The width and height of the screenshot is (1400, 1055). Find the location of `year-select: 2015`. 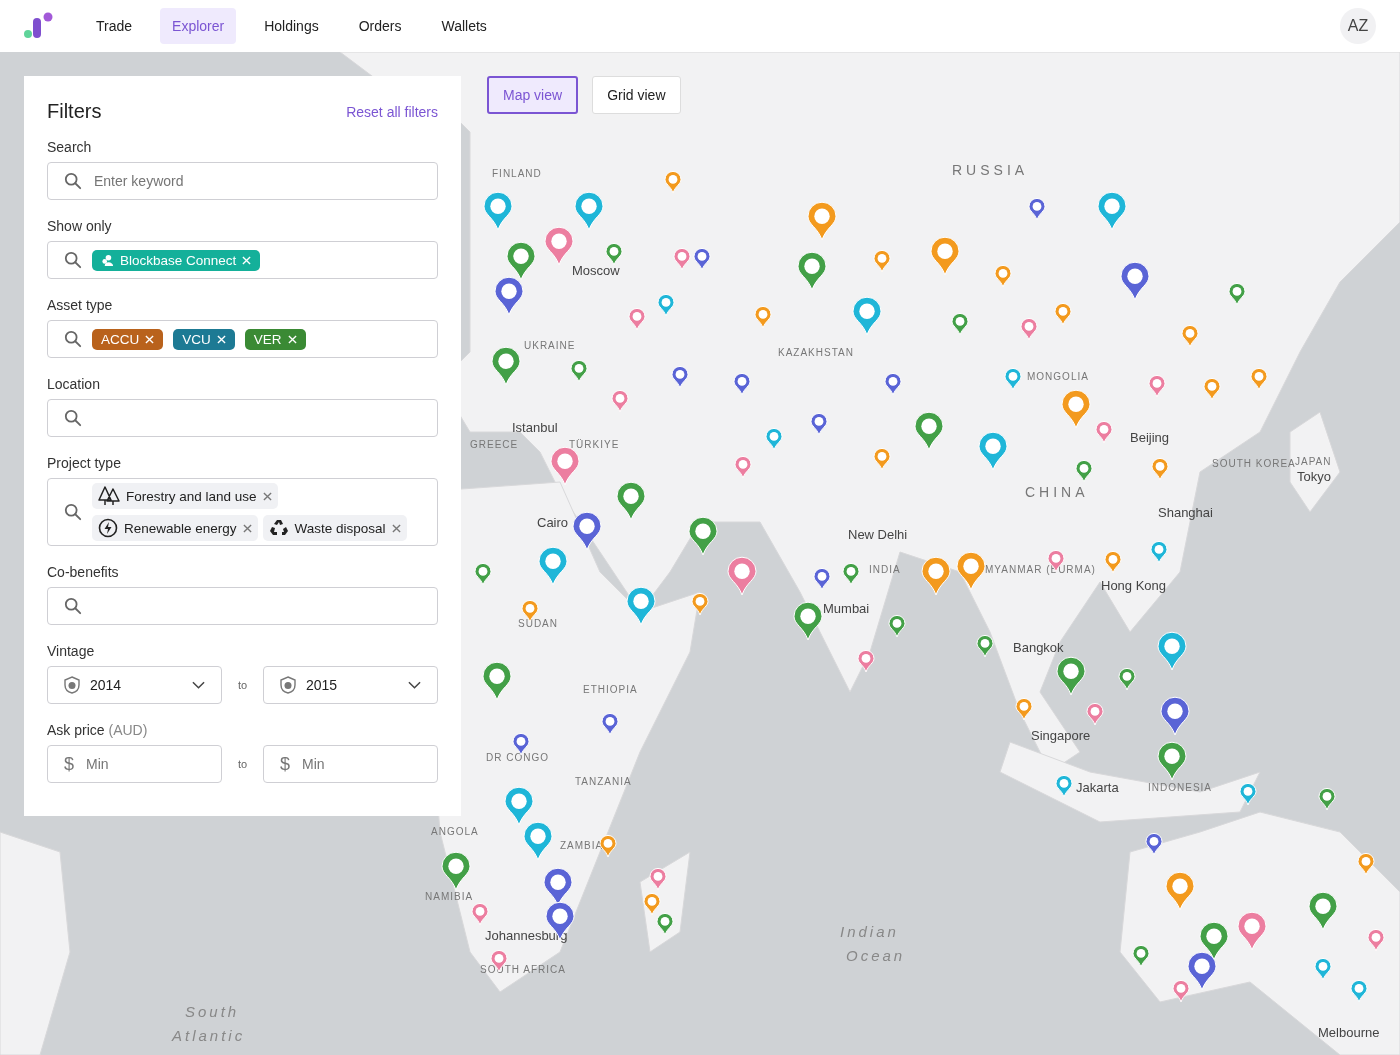

year-select: 2015 is located at coordinates (350, 685).